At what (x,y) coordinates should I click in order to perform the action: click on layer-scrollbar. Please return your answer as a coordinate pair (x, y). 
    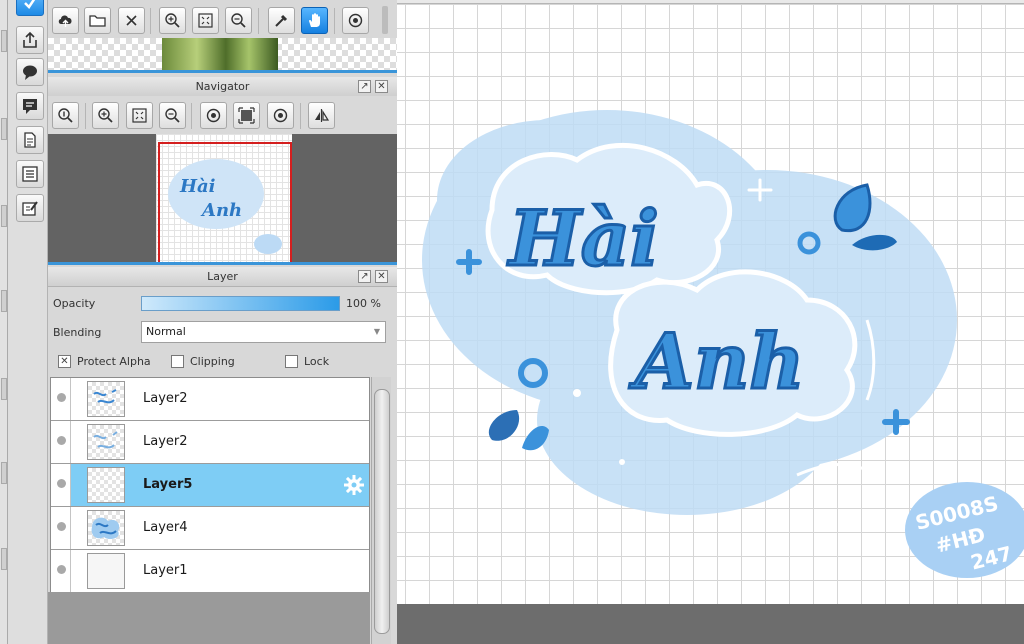
    Looking at the image, I should click on (381, 510).